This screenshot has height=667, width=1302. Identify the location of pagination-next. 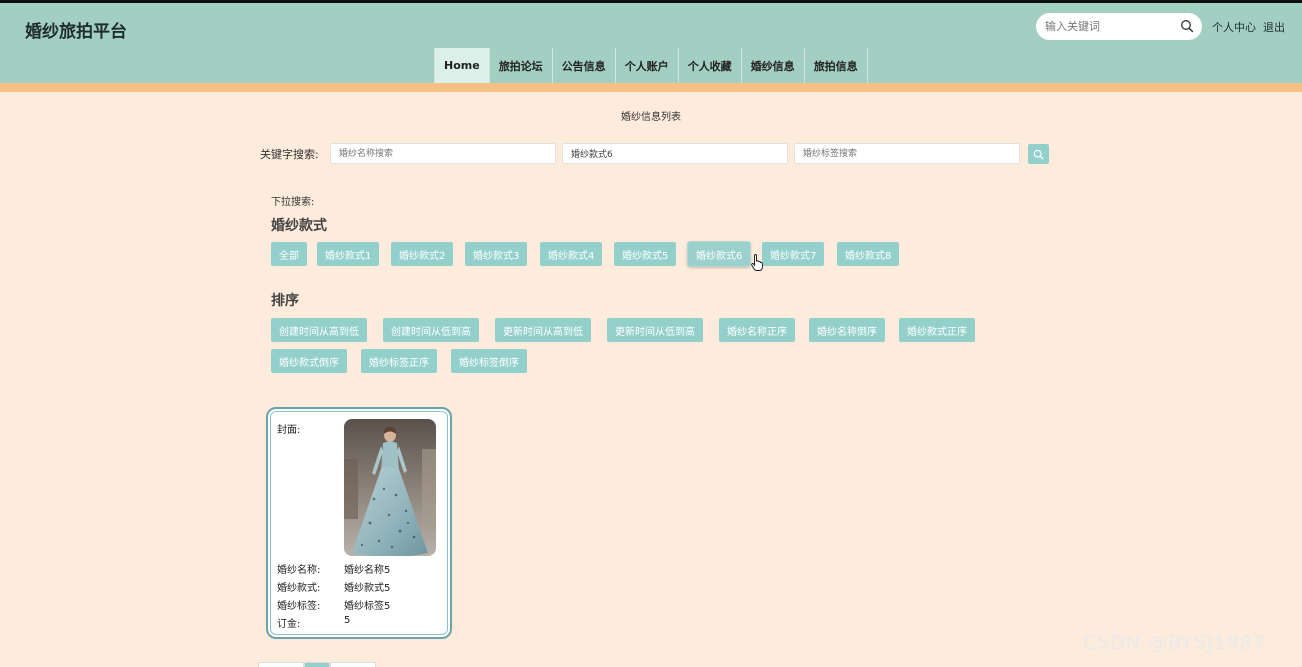
(353, 664).